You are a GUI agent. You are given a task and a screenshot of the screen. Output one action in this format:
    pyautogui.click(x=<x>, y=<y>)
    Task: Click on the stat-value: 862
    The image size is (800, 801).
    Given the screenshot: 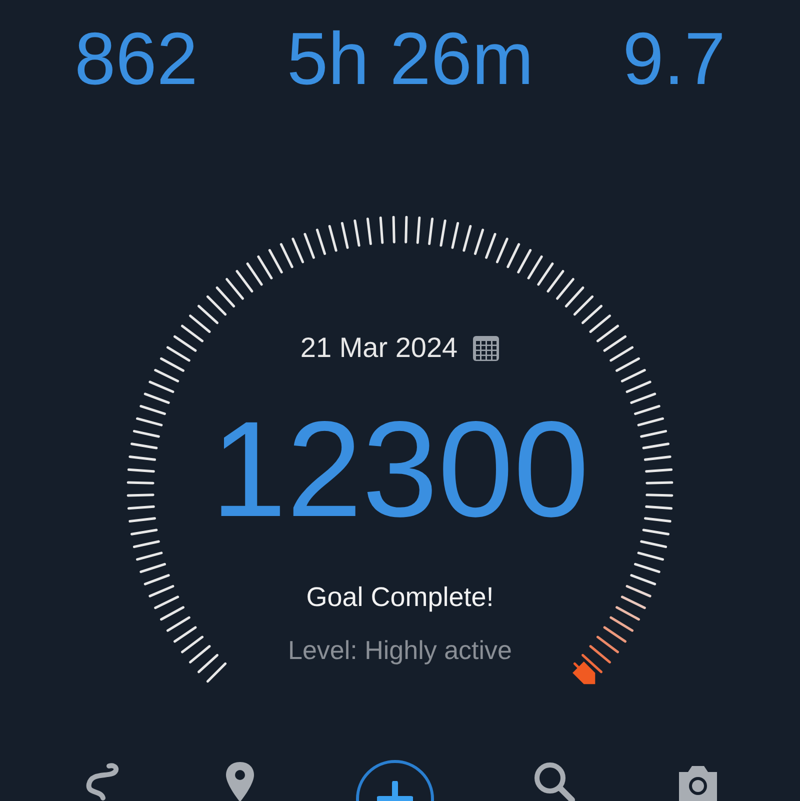 What is the action you would take?
    pyautogui.click(x=136, y=59)
    